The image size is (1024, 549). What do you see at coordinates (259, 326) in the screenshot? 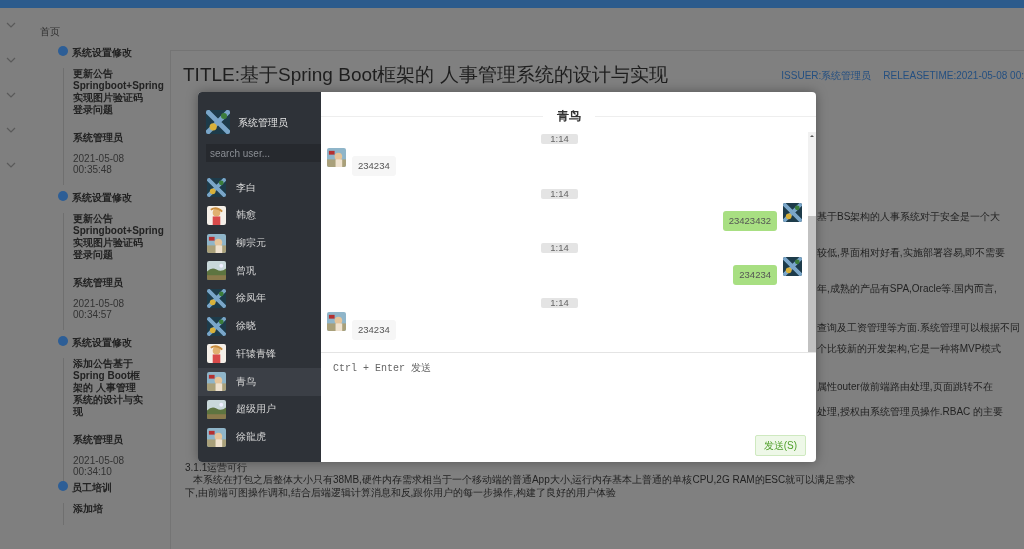
I see `contact-item: 徐晓` at bounding box center [259, 326].